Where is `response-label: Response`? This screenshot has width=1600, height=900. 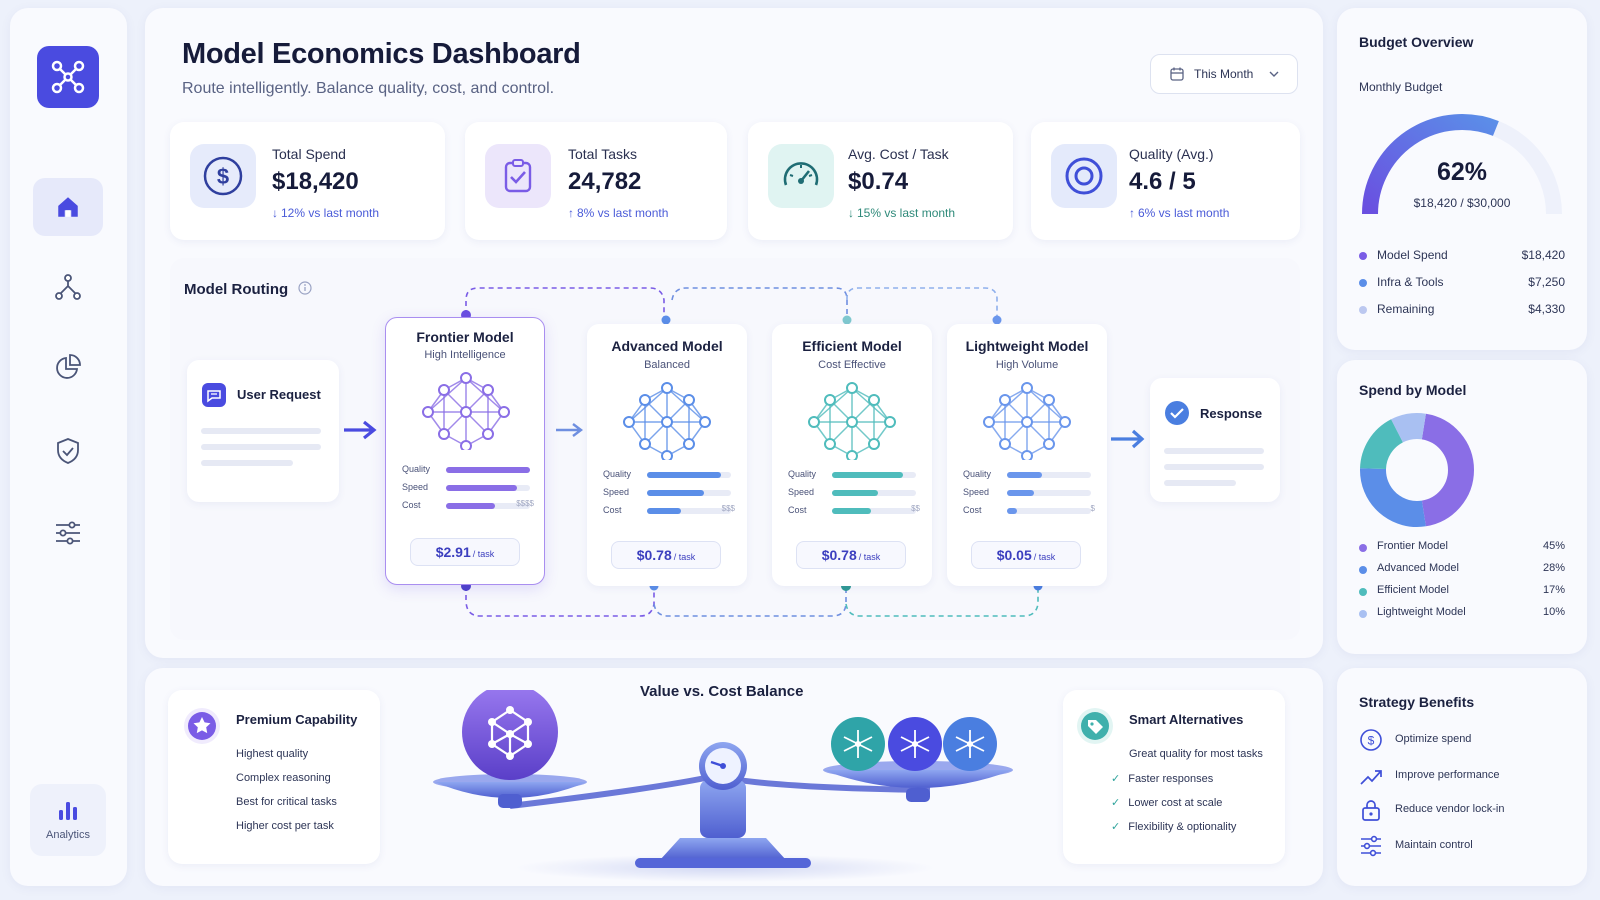
response-label: Response is located at coordinates (1231, 413).